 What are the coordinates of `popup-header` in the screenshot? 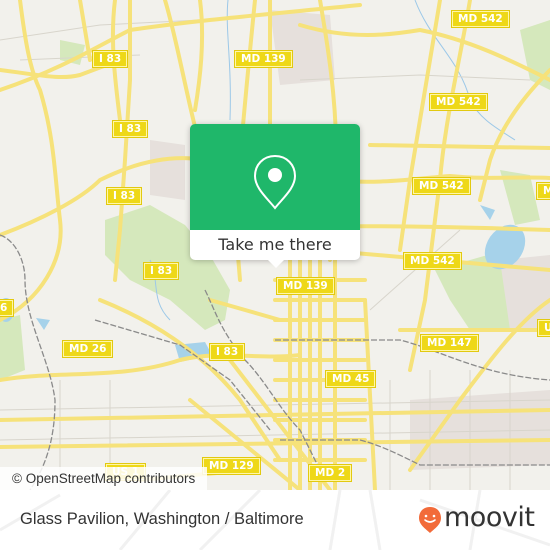 It's located at (275, 177).